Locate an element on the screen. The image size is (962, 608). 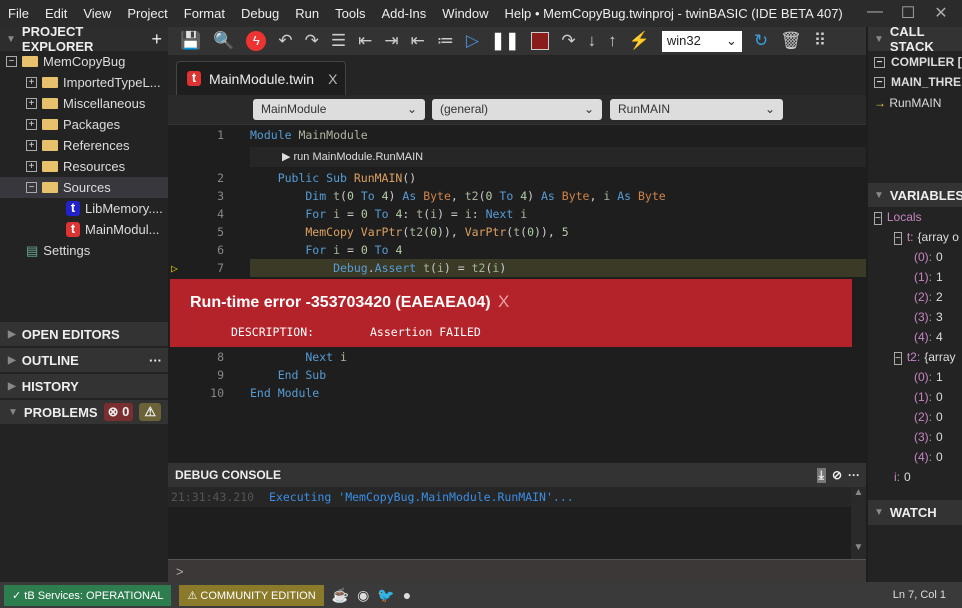
call-stack-item: → RunMAIN is located at coordinates (907, 103).